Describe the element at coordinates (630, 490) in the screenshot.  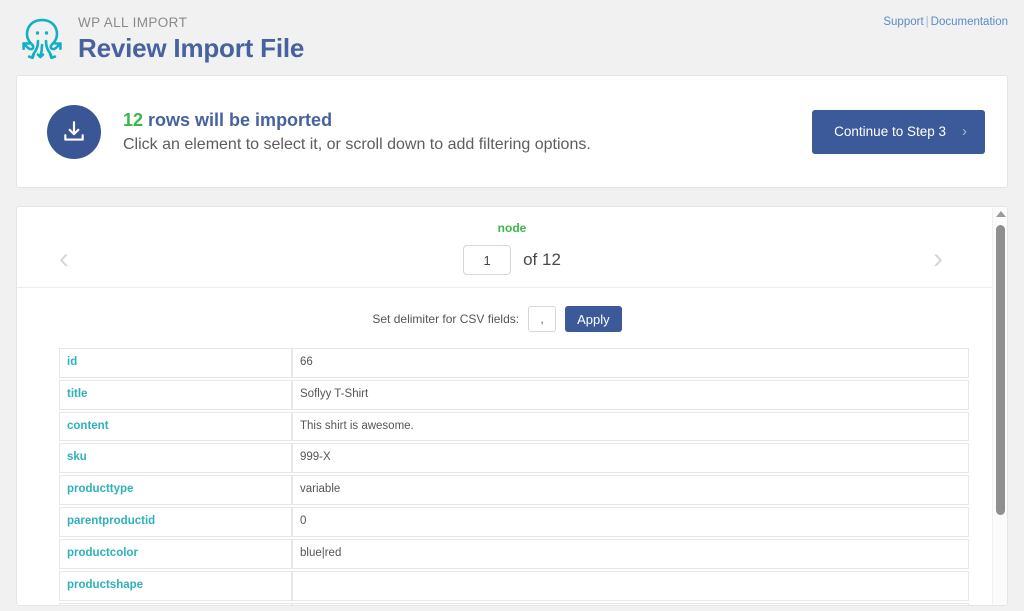
I see `field-value: variable` at that location.